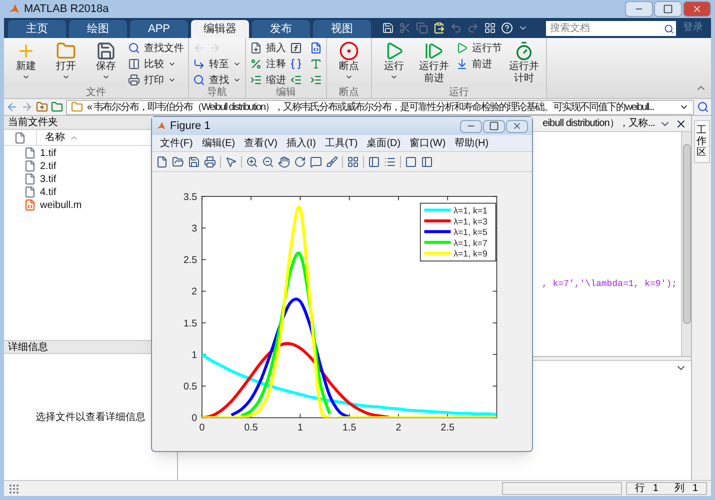 The width and height of the screenshot is (715, 500). What do you see at coordinates (162, 162) in the screenshot?
I see `new-file-icon` at bounding box center [162, 162].